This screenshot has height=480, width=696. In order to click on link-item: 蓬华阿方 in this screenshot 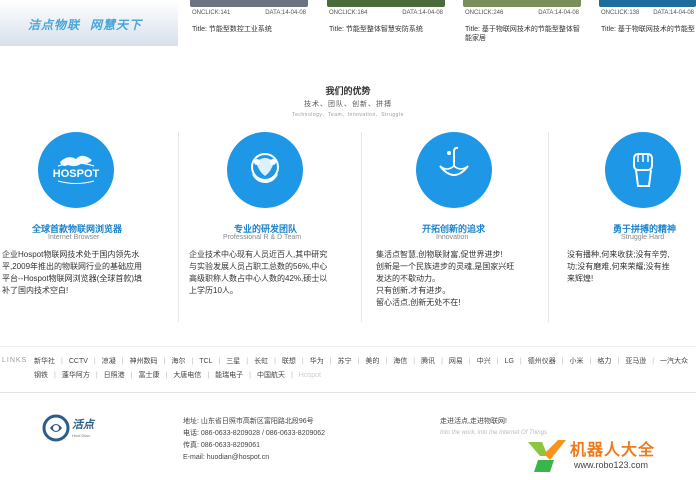, I will do `click(69, 376)`.